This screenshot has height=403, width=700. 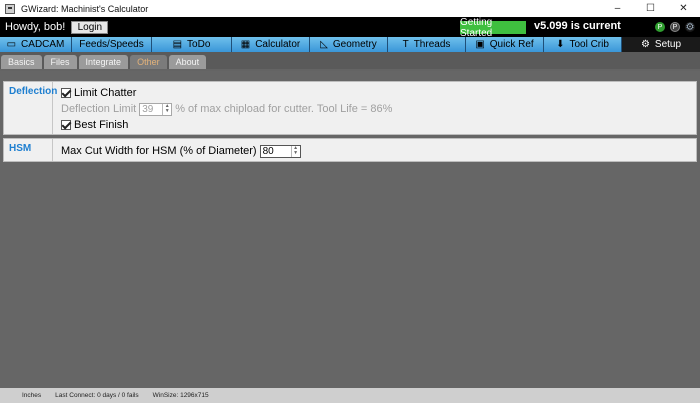 I want to click on tab-threads: T Threads, so click(x=427, y=44).